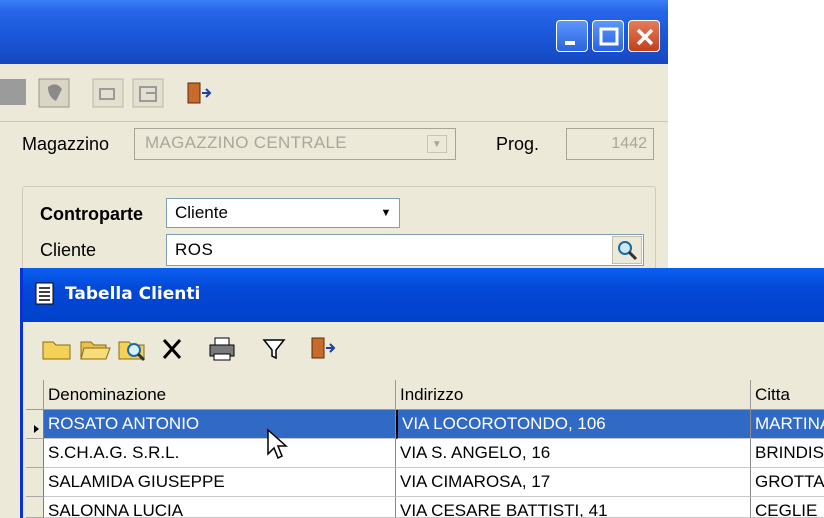  I want to click on blank-icon, so click(17, 92).